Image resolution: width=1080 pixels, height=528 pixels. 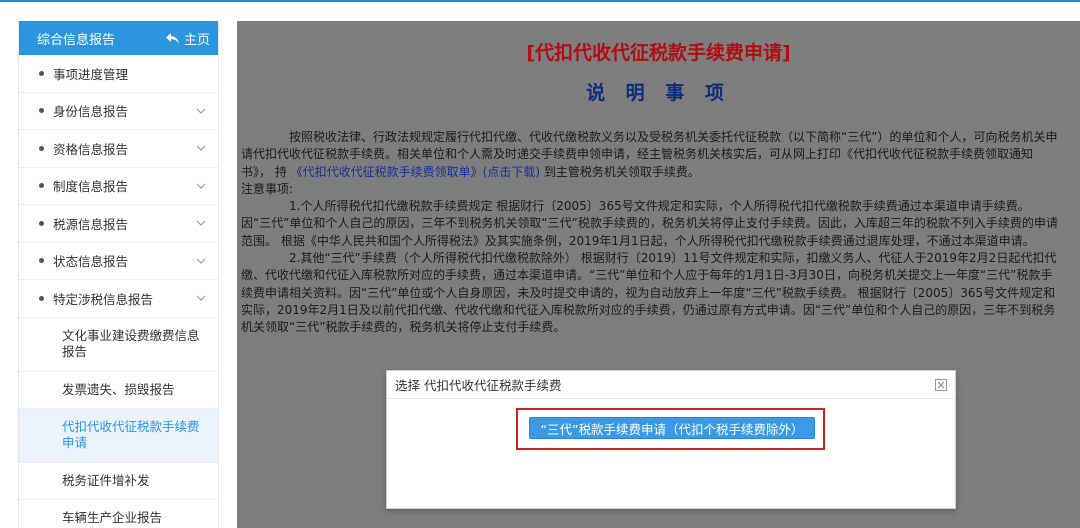 I want to click on sidebar-subitem-label: 代扣代收代征税款手续费申请, so click(x=131, y=434).